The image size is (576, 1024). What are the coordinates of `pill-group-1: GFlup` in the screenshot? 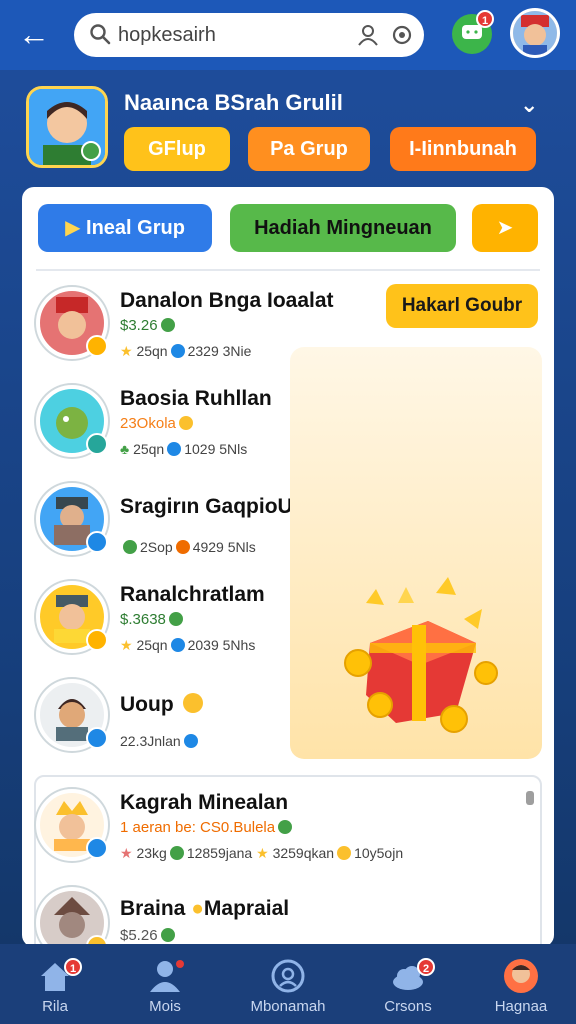 It's located at (177, 149).